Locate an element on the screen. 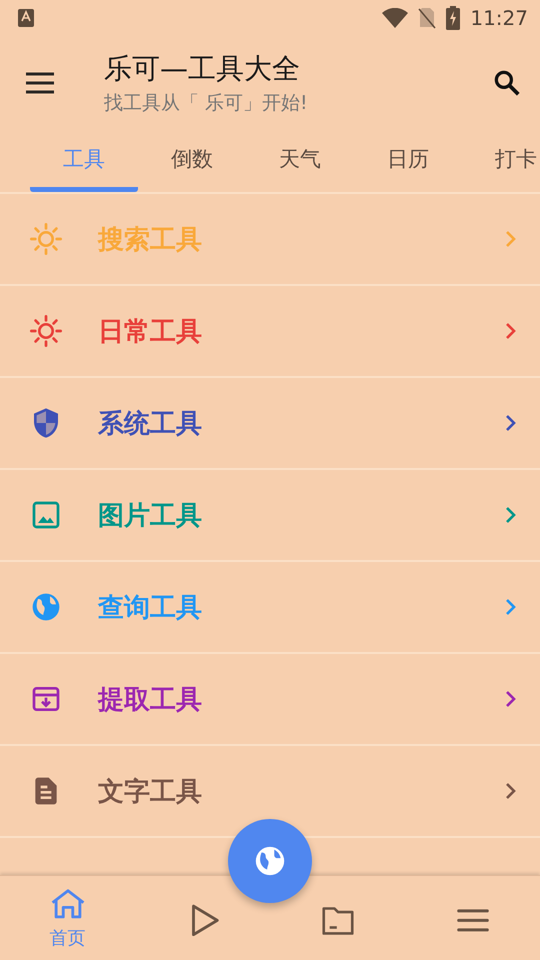 The width and height of the screenshot is (540, 960). tool-list-item: 提取工具 is located at coordinates (270, 700).